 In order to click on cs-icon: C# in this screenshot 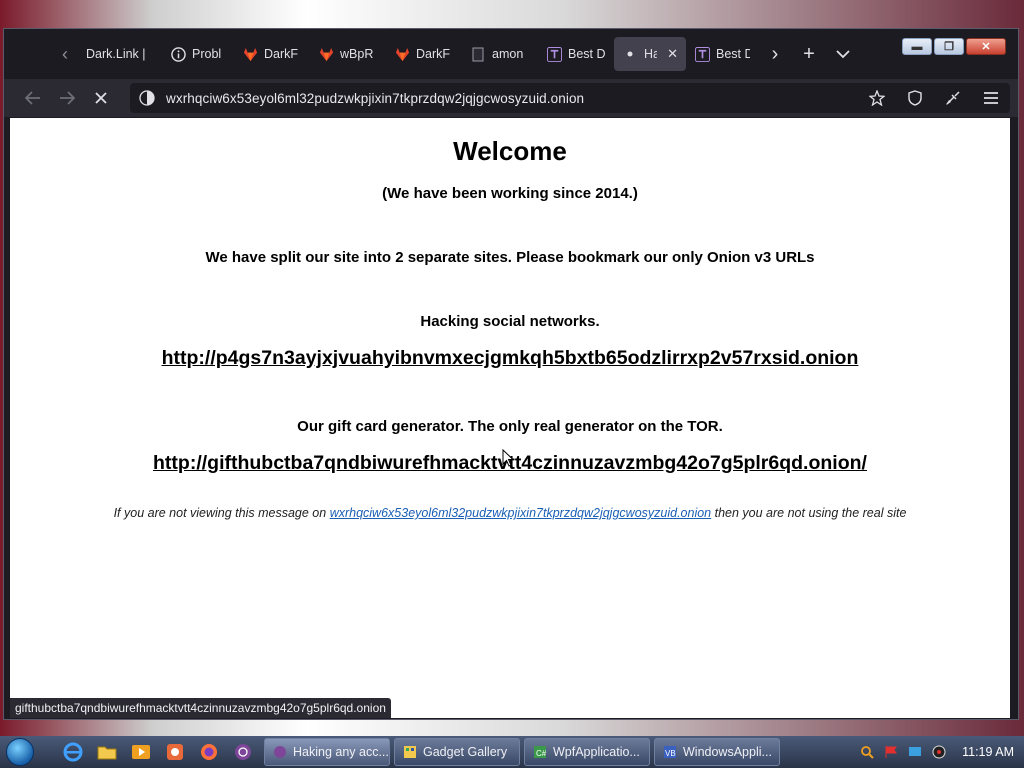, I will do `click(540, 752)`.